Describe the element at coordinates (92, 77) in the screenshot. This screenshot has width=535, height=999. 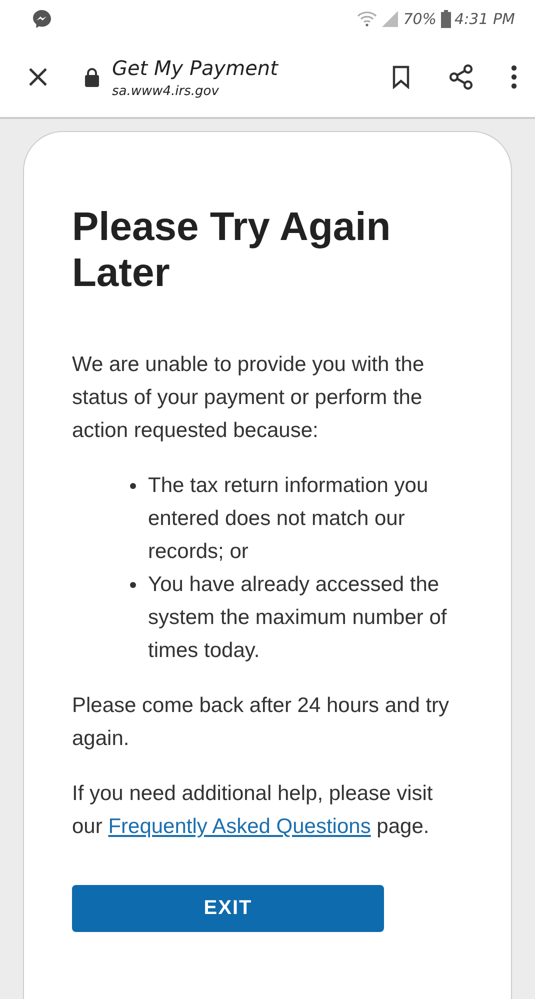
I see `lock-icon` at that location.